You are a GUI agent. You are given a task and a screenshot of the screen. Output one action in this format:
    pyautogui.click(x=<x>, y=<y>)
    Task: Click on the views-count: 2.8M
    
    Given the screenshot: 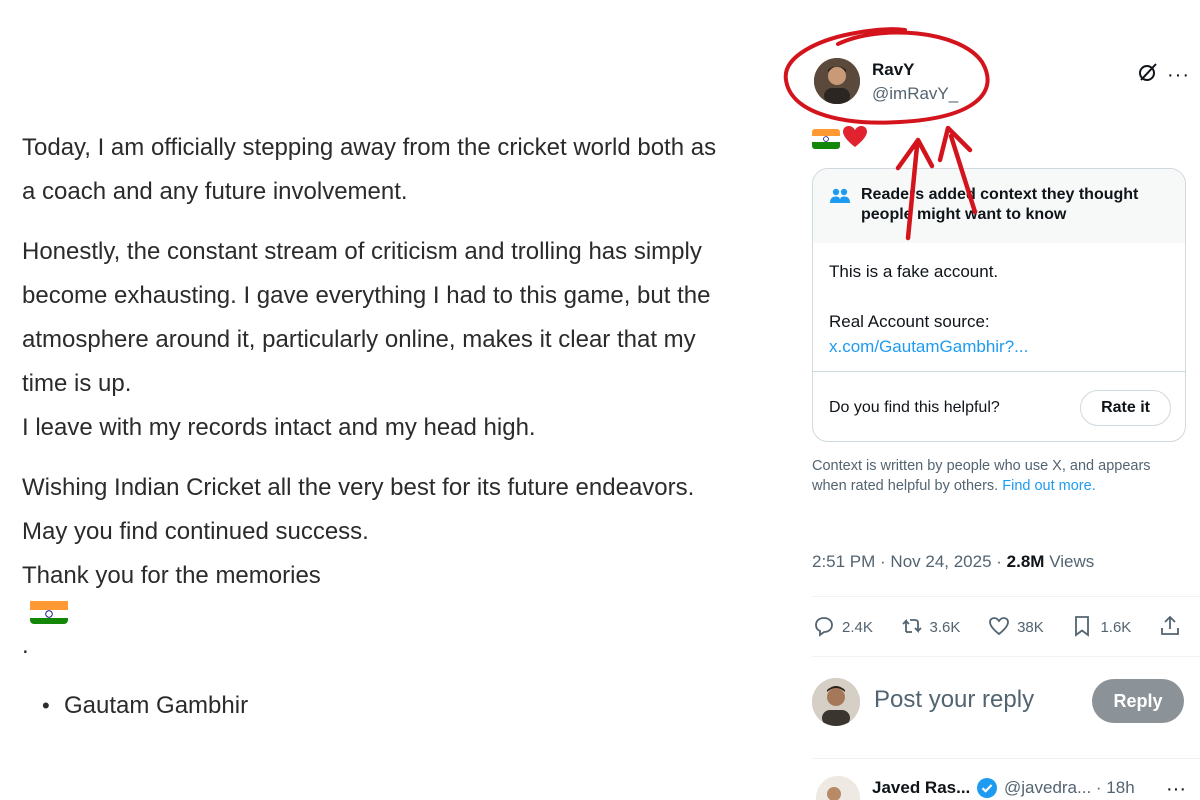 What is the action you would take?
    pyautogui.click(x=1025, y=561)
    